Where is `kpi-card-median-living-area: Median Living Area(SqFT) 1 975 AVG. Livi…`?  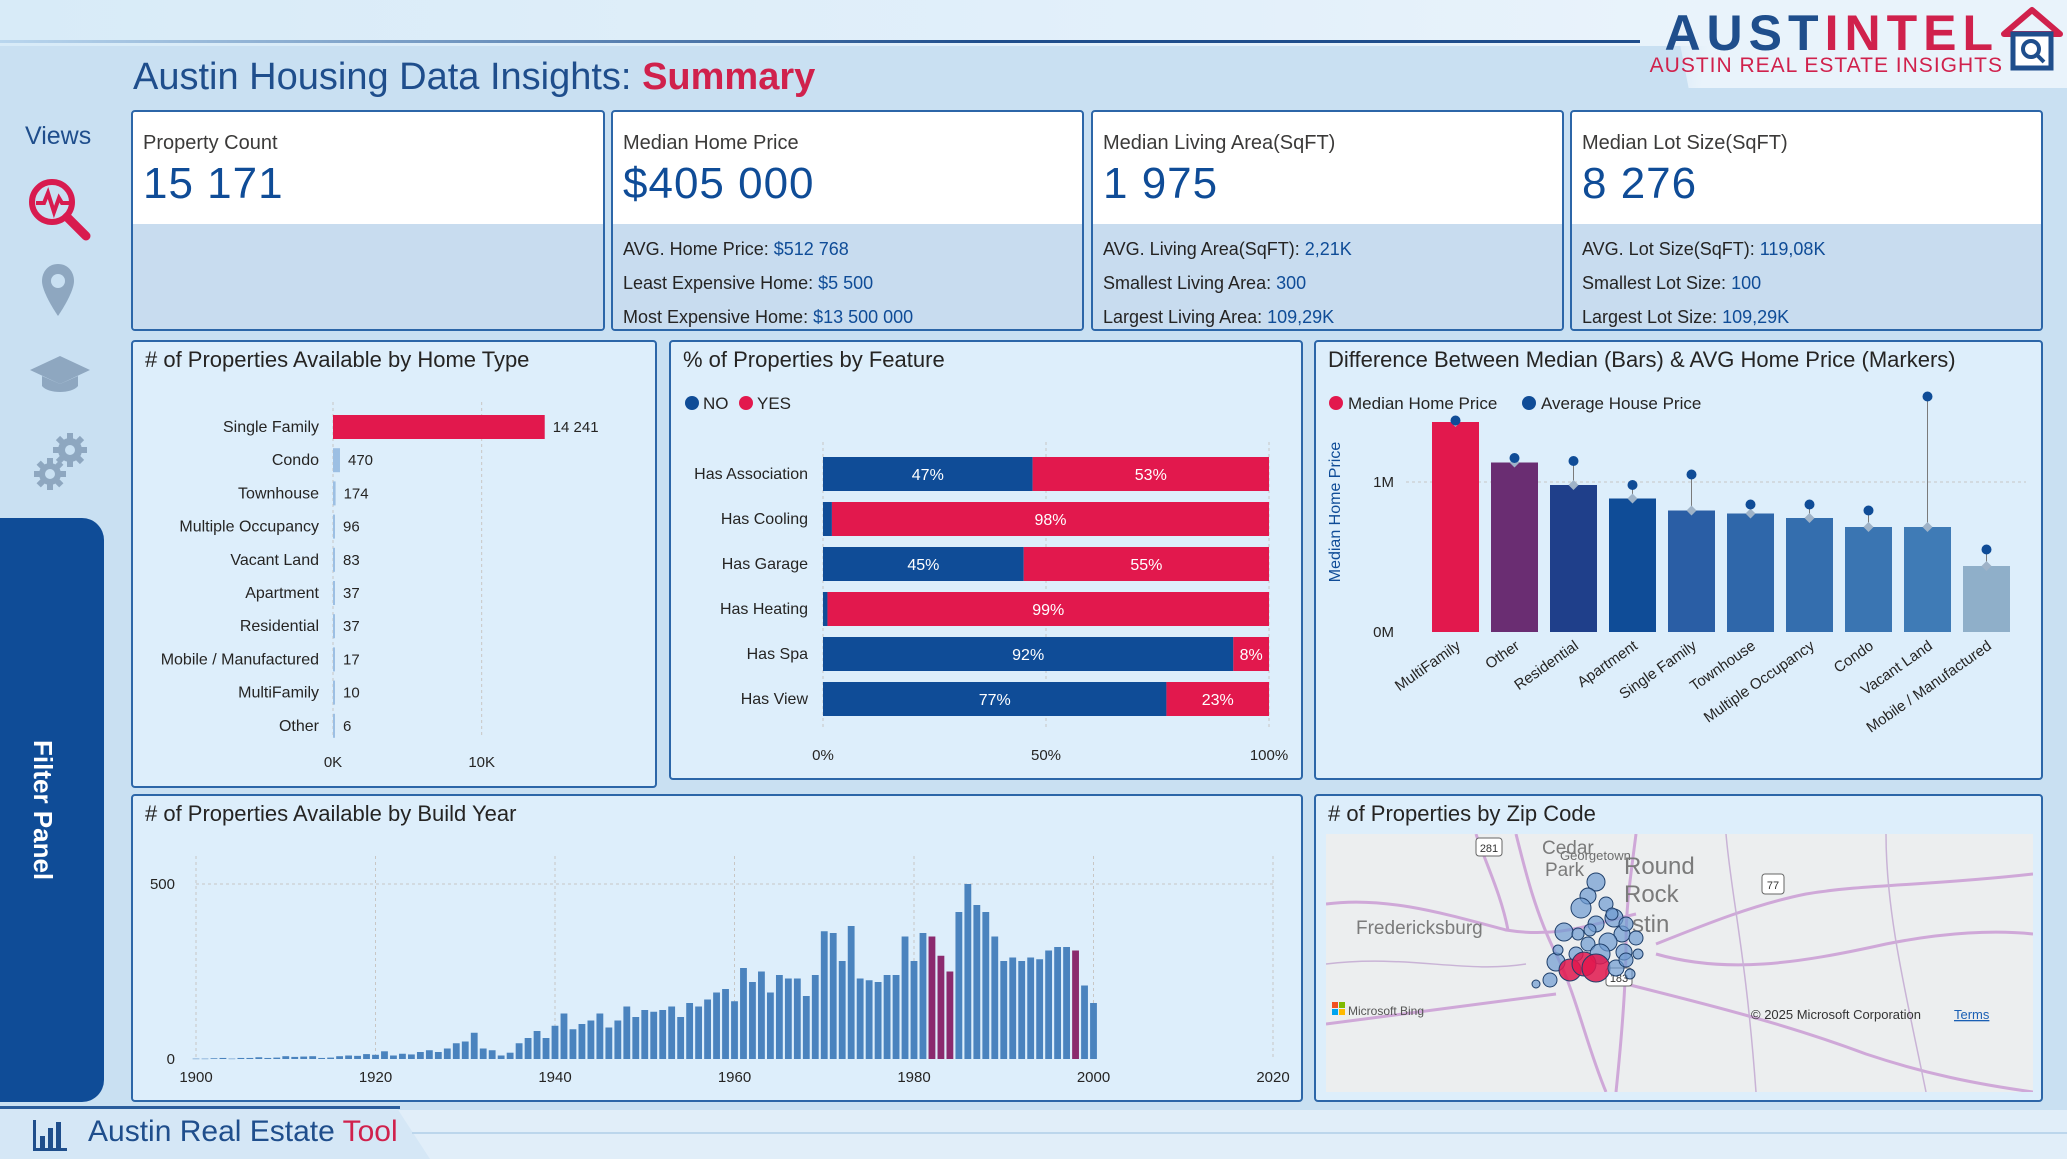 kpi-card-median-living-area: Median Living Area(SqFT) 1 975 AVG. Livi… is located at coordinates (1327, 220).